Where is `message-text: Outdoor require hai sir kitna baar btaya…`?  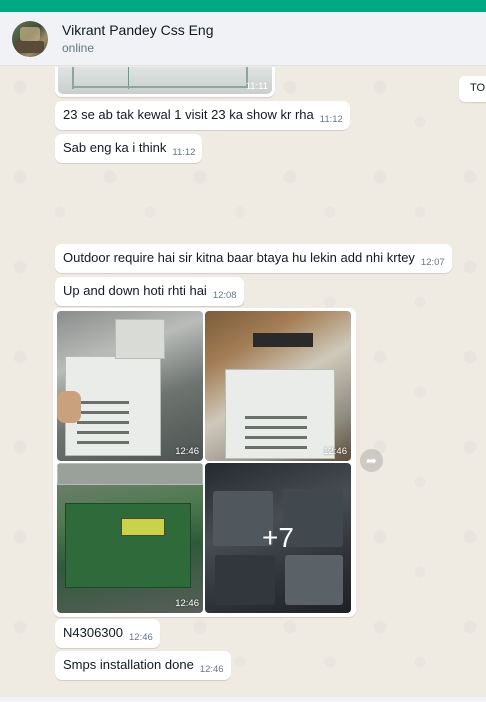
message-text: Outdoor require hai sir kitna baar btaya… is located at coordinates (239, 257).